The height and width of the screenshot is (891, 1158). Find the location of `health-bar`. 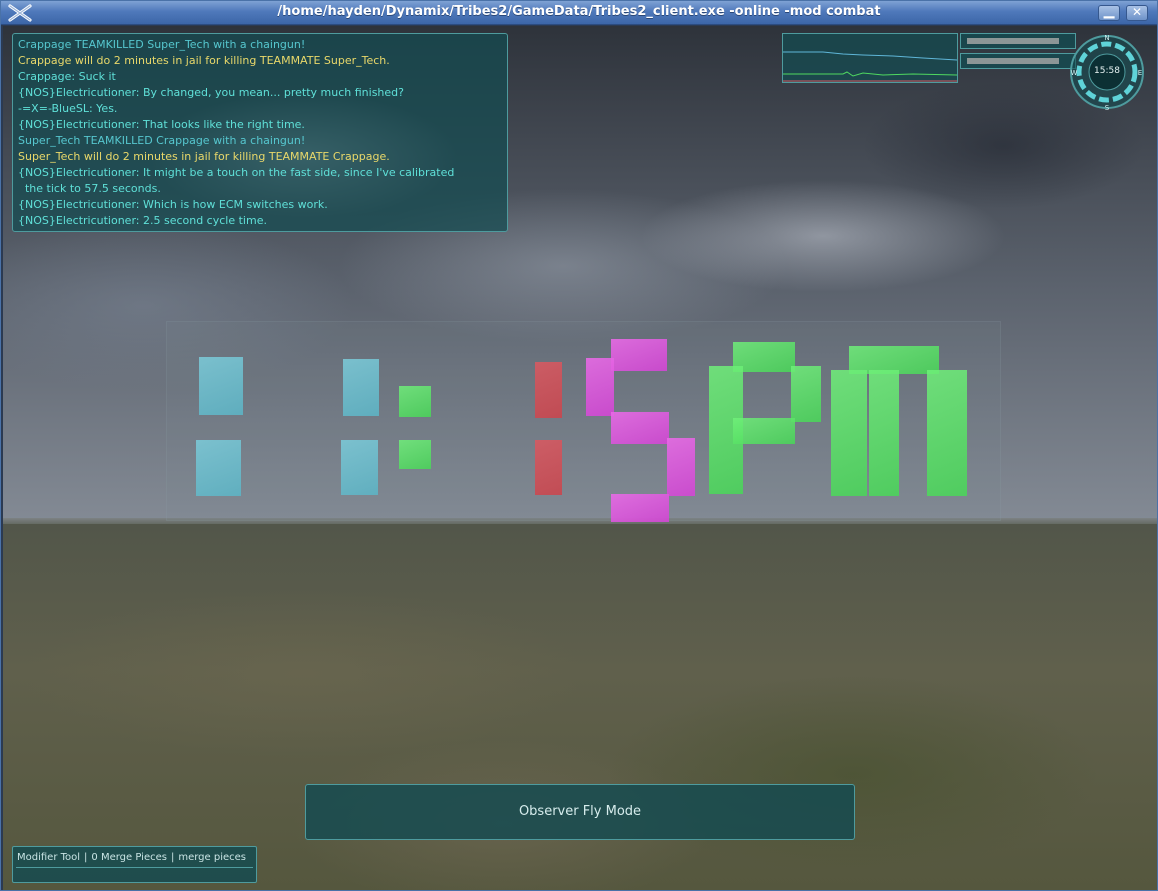

health-bar is located at coordinates (1018, 61).